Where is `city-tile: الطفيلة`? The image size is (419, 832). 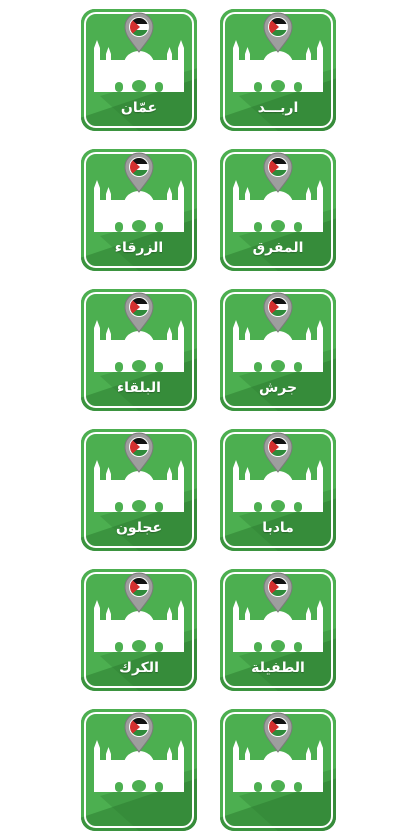
city-tile: الطفيلة is located at coordinates (278, 630).